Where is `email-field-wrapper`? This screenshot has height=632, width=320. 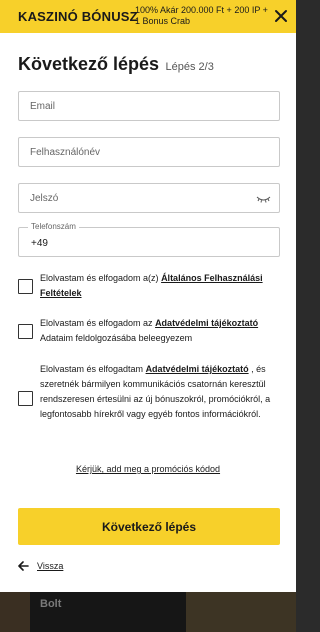
email-field-wrapper is located at coordinates (149, 106).